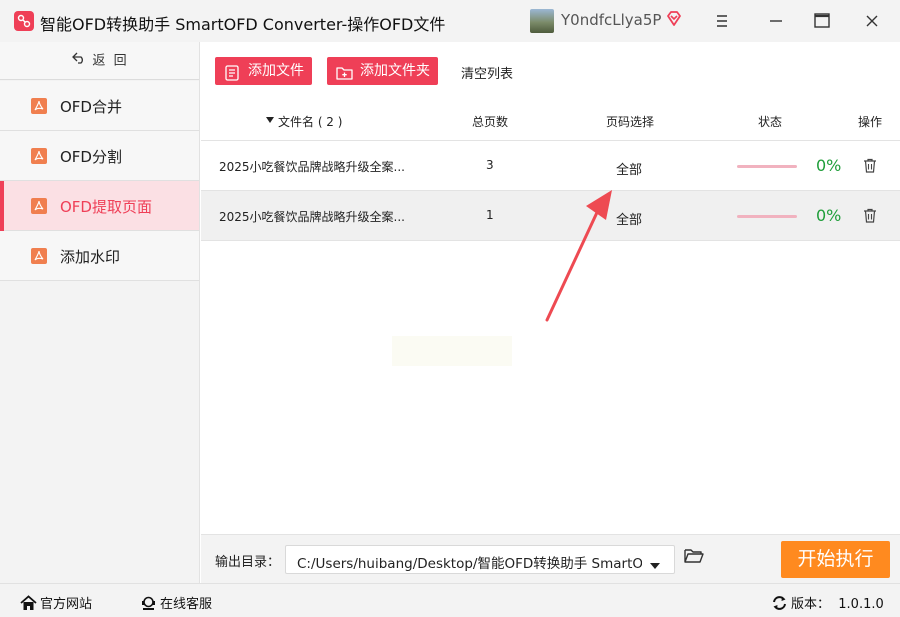 This screenshot has height=617, width=900. Describe the element at coordinates (310, 121) in the screenshot. I see `column-filename: 文件名 ( 2 )` at that location.